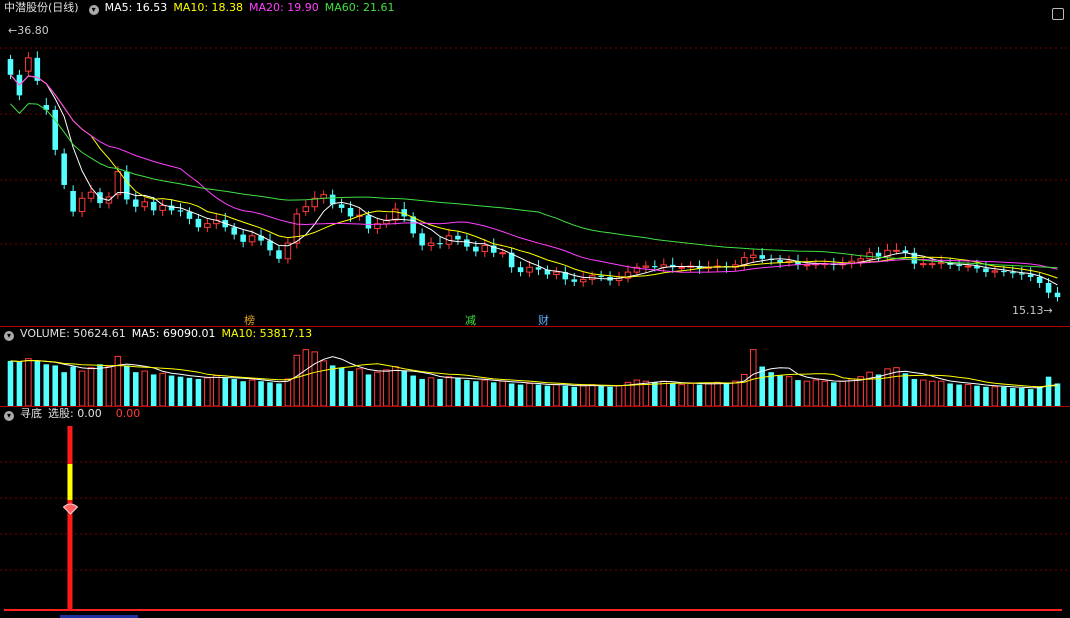 The height and width of the screenshot is (618, 1070). What do you see at coordinates (9, 416) in the screenshot?
I see `indicator-settings-icon: ▾` at bounding box center [9, 416].